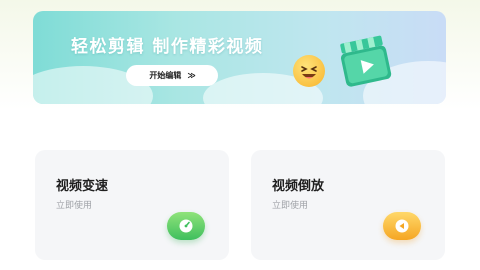 This screenshot has height=270, width=480. I want to click on start-editing-button: 开始编辑 ≫, so click(172, 75).